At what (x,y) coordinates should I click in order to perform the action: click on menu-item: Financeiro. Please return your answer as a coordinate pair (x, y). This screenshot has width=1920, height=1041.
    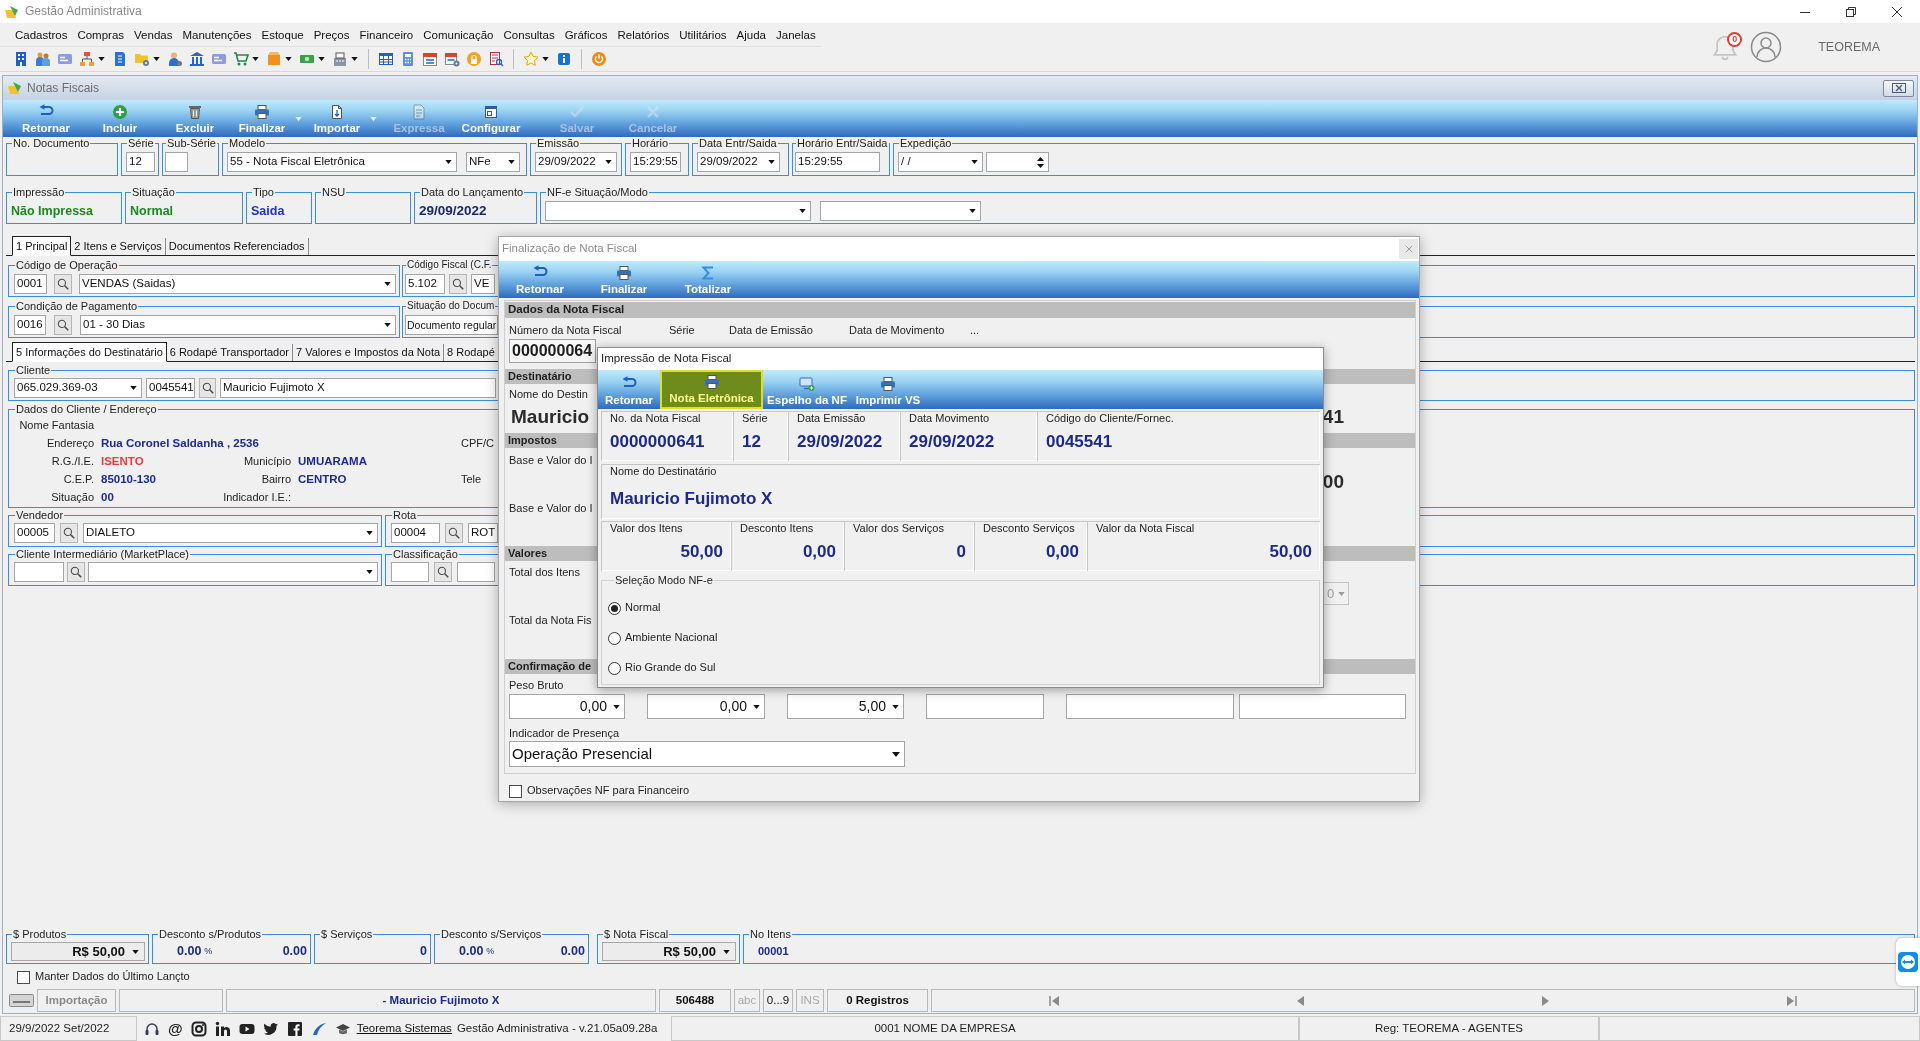
    Looking at the image, I should click on (386, 34).